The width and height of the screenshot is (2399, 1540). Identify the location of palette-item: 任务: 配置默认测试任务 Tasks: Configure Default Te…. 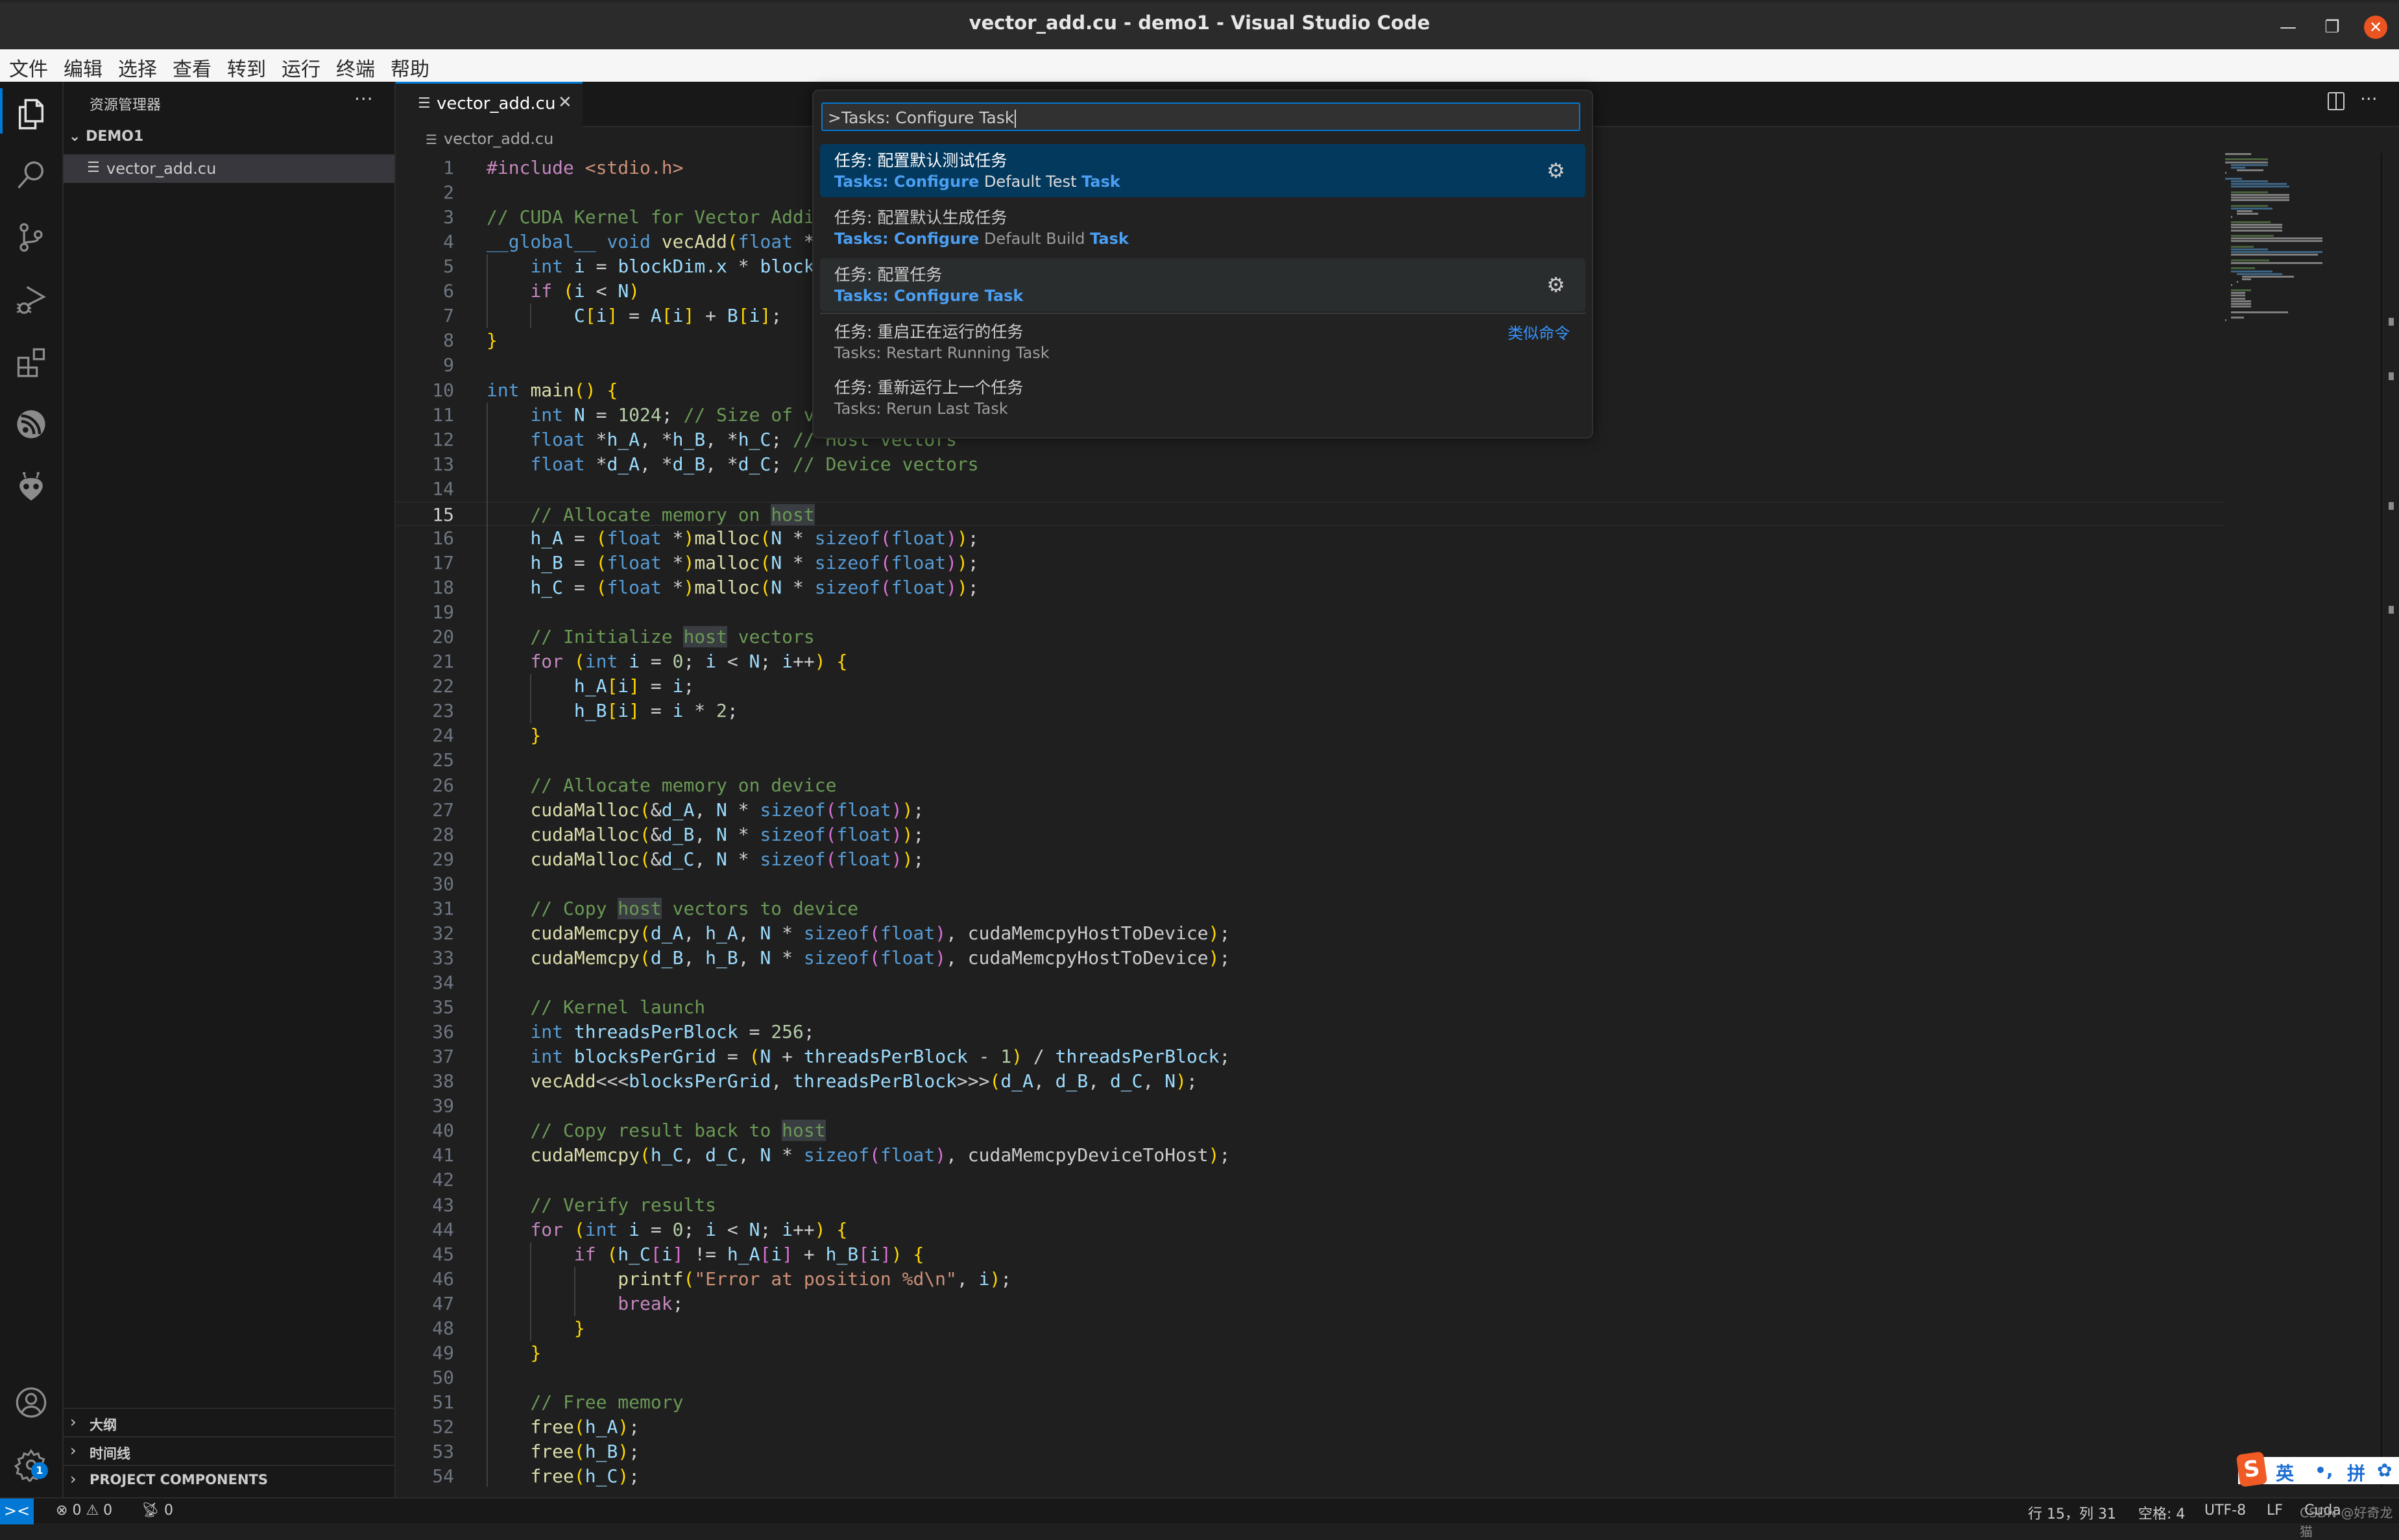
(1202, 170).